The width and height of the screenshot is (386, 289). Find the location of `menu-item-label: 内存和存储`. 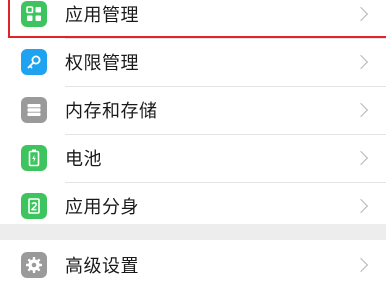

menu-item-label: 内存和存储 is located at coordinates (111, 111).